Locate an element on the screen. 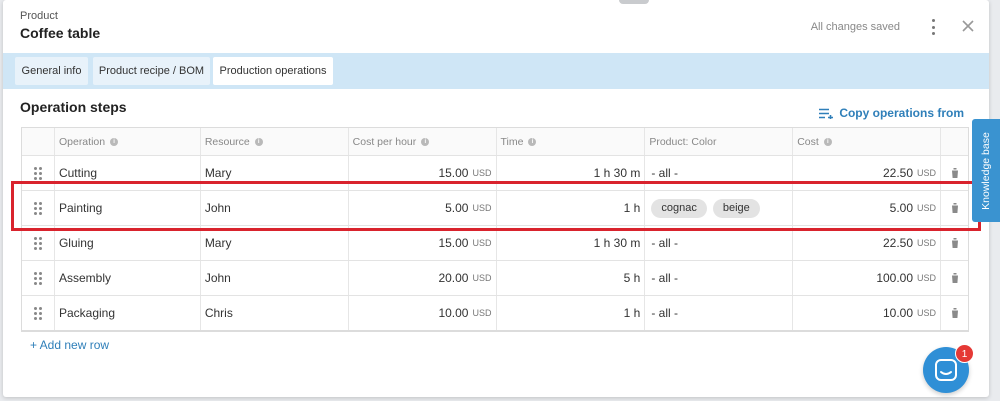 The image size is (1000, 401). add-new-row-button: + Add new row is located at coordinates (69, 345).